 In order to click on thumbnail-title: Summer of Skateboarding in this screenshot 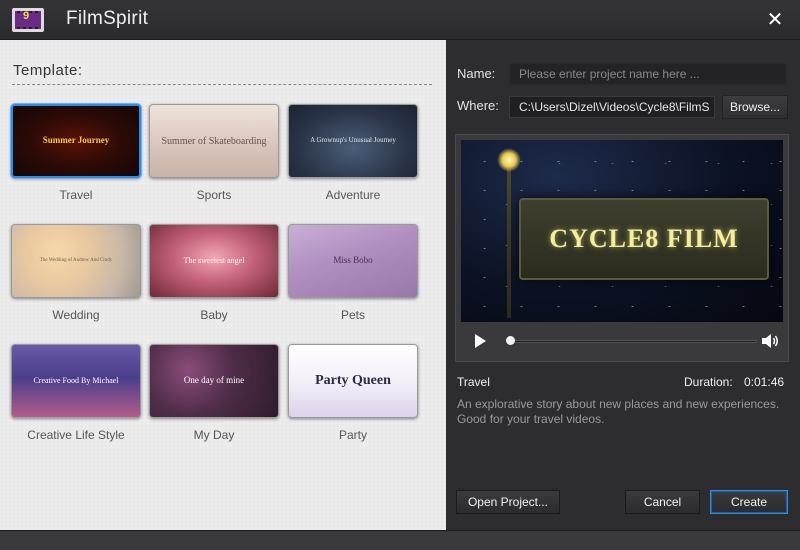, I will do `click(214, 141)`.